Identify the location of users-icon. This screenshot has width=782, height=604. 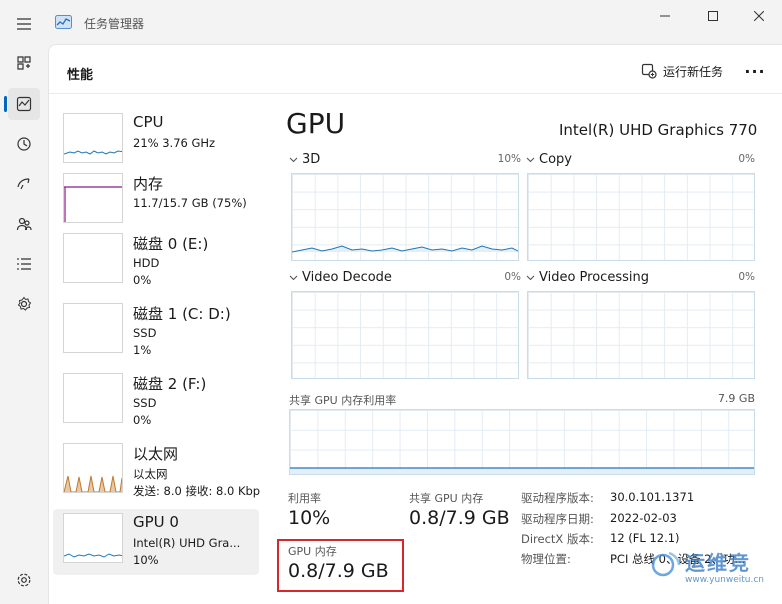
(24, 224).